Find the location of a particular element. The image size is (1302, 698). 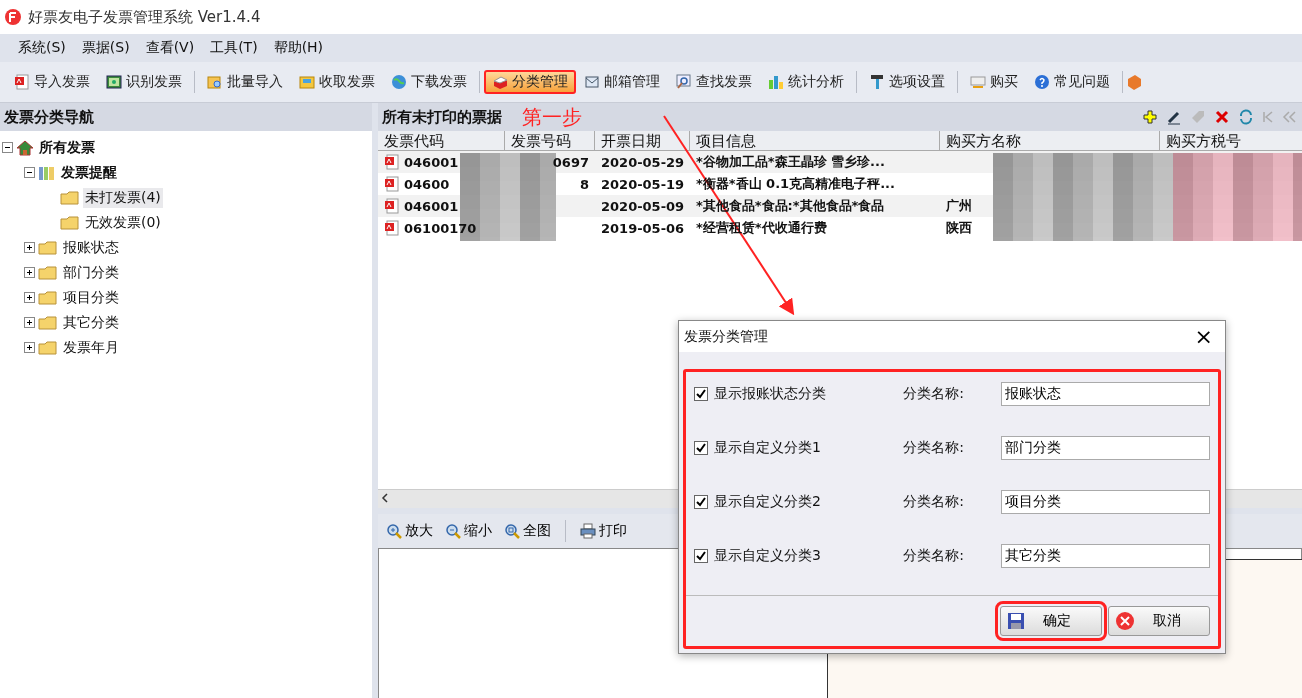

tree-item: 无效发票(0) is located at coordinates (123, 222).